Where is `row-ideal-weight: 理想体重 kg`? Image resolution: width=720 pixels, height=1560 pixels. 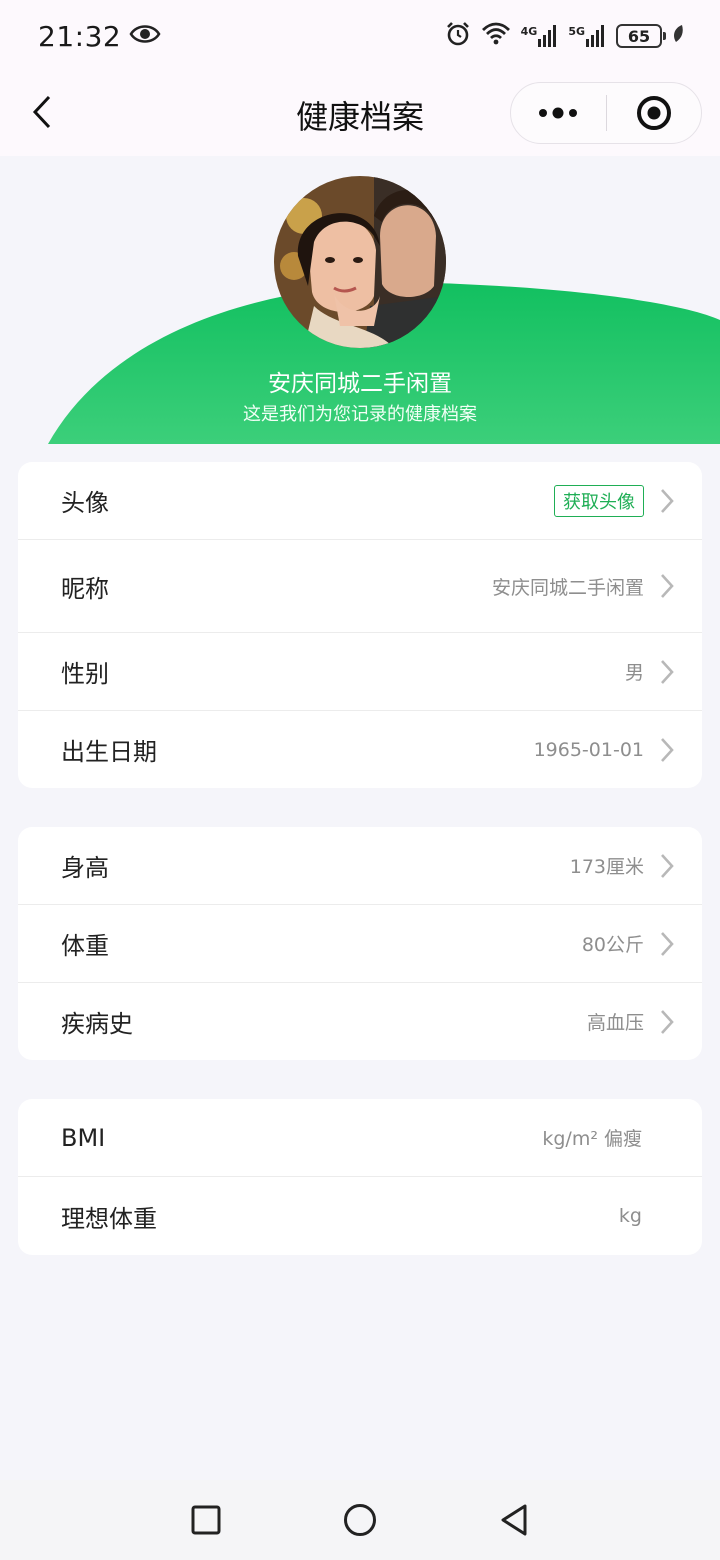 row-ideal-weight: 理想体重 kg is located at coordinates (360, 1216).